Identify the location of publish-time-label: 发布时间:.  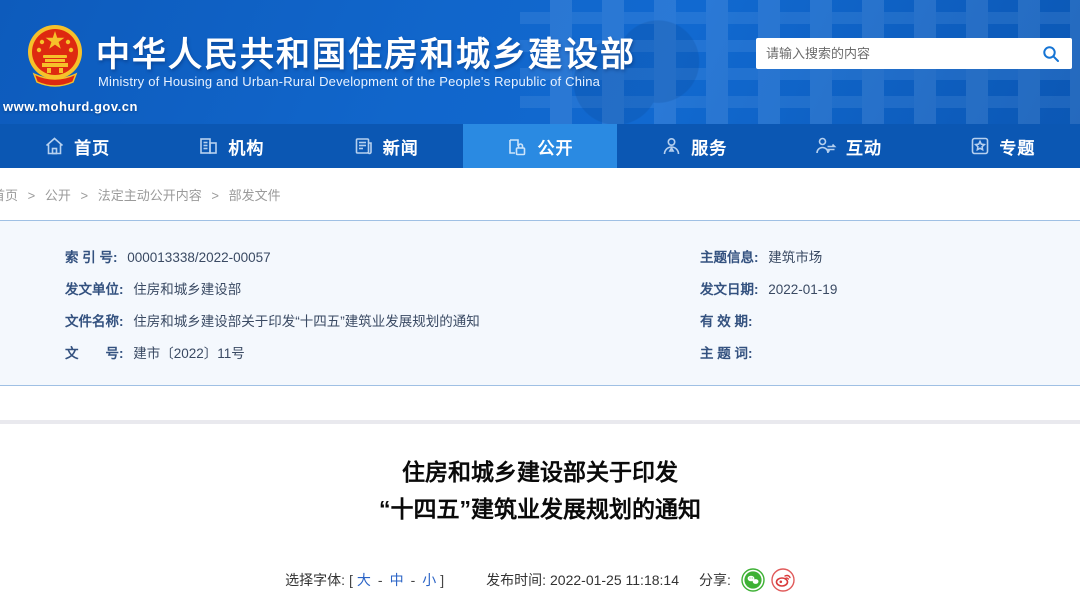
(516, 580).